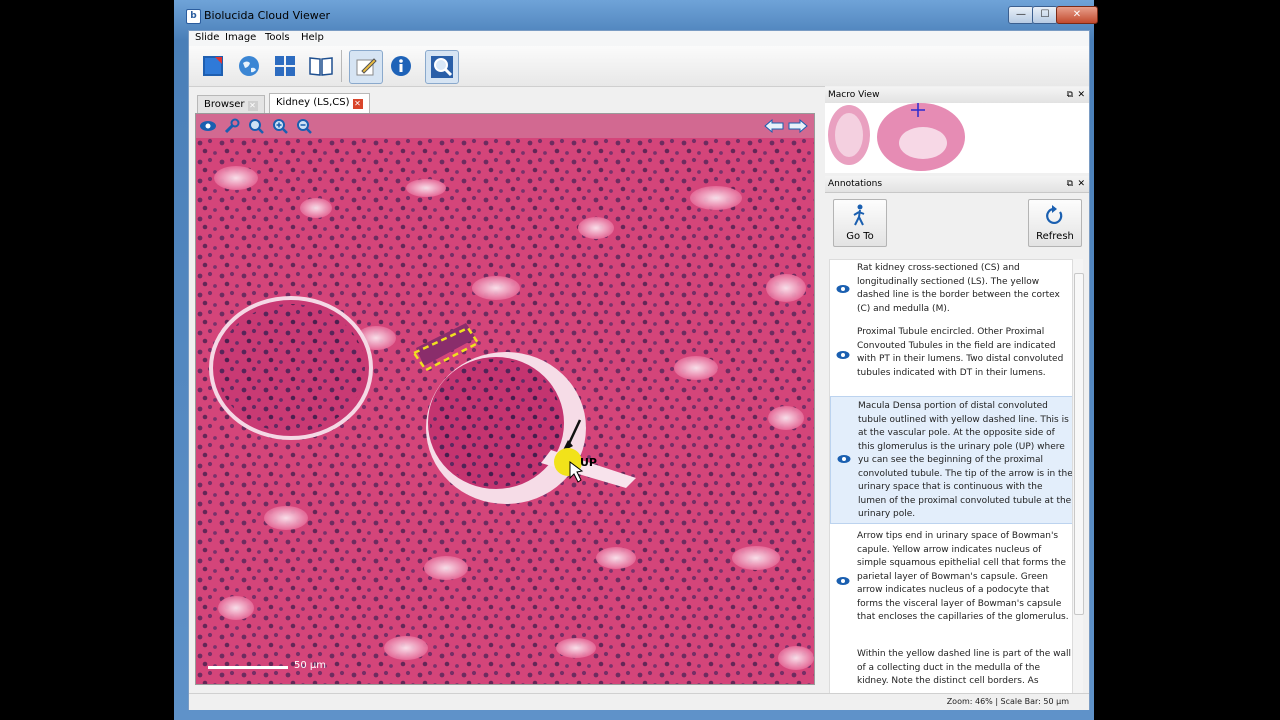 This screenshot has height=720, width=1280. What do you see at coordinates (1045, 15) in the screenshot?
I see `maximize-button: ☐` at bounding box center [1045, 15].